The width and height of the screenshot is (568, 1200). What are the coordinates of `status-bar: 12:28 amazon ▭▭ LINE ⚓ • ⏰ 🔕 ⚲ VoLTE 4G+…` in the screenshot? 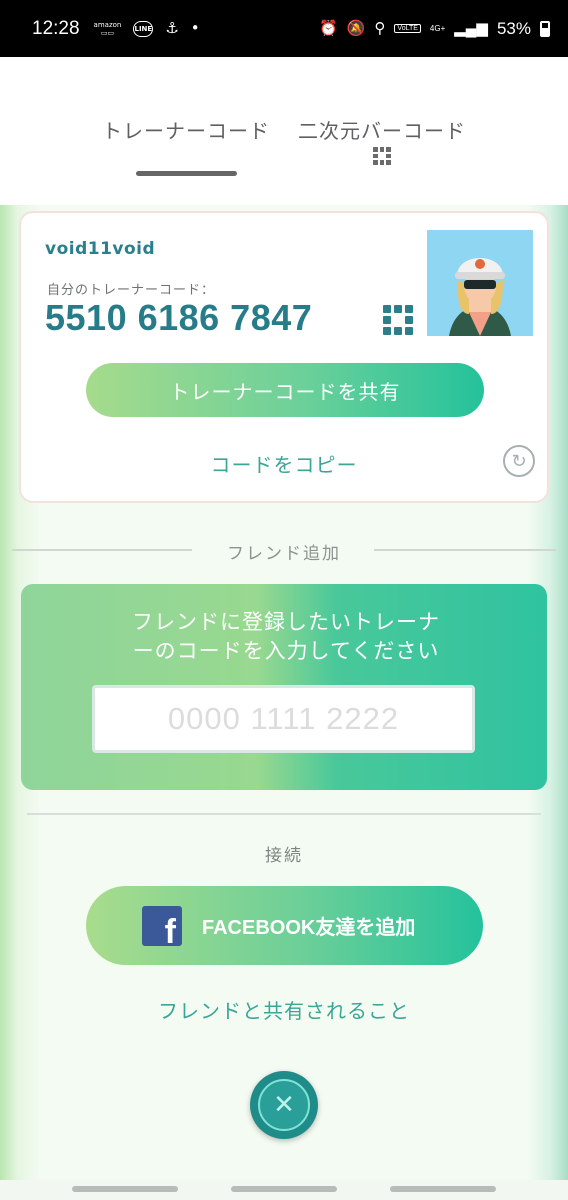 It's located at (284, 28).